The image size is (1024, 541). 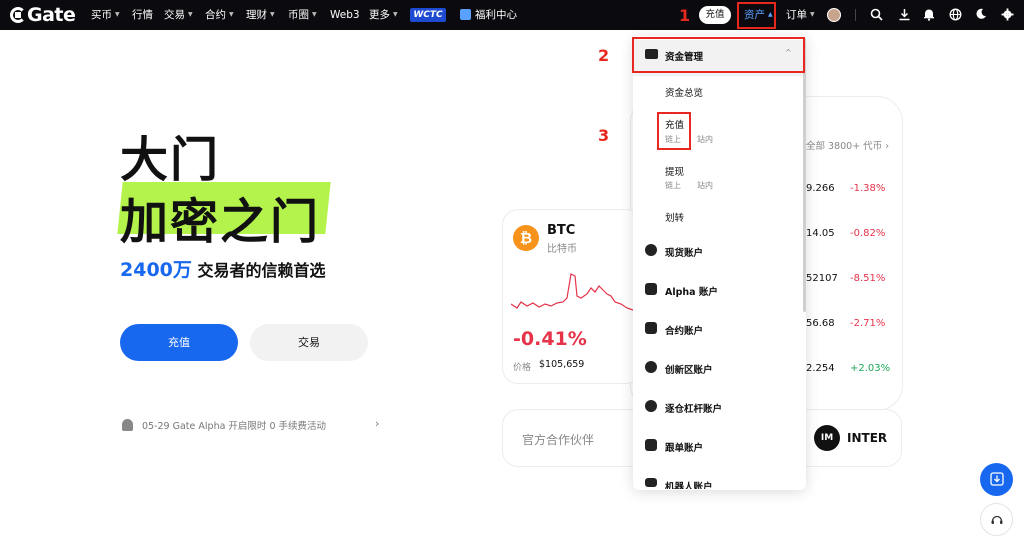 I want to click on innovation-account-icon, so click(x=651, y=367).